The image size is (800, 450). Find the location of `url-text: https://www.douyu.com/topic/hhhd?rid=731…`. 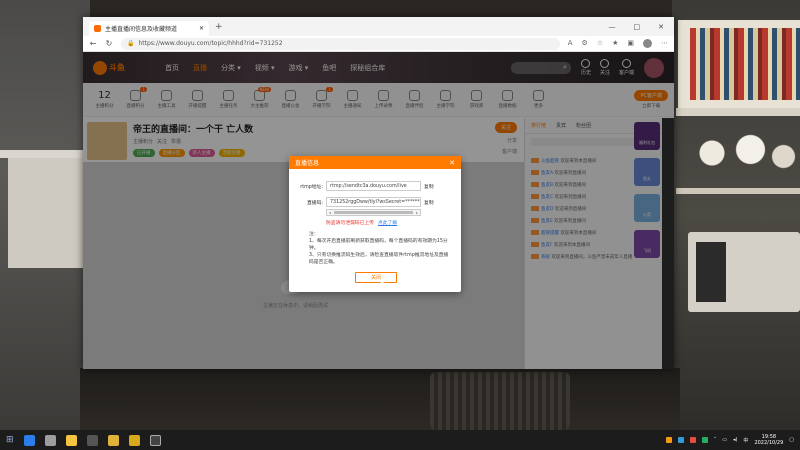

url-text: https://www.douyu.com/topic/hhhd?rid=731… is located at coordinates (210, 43).